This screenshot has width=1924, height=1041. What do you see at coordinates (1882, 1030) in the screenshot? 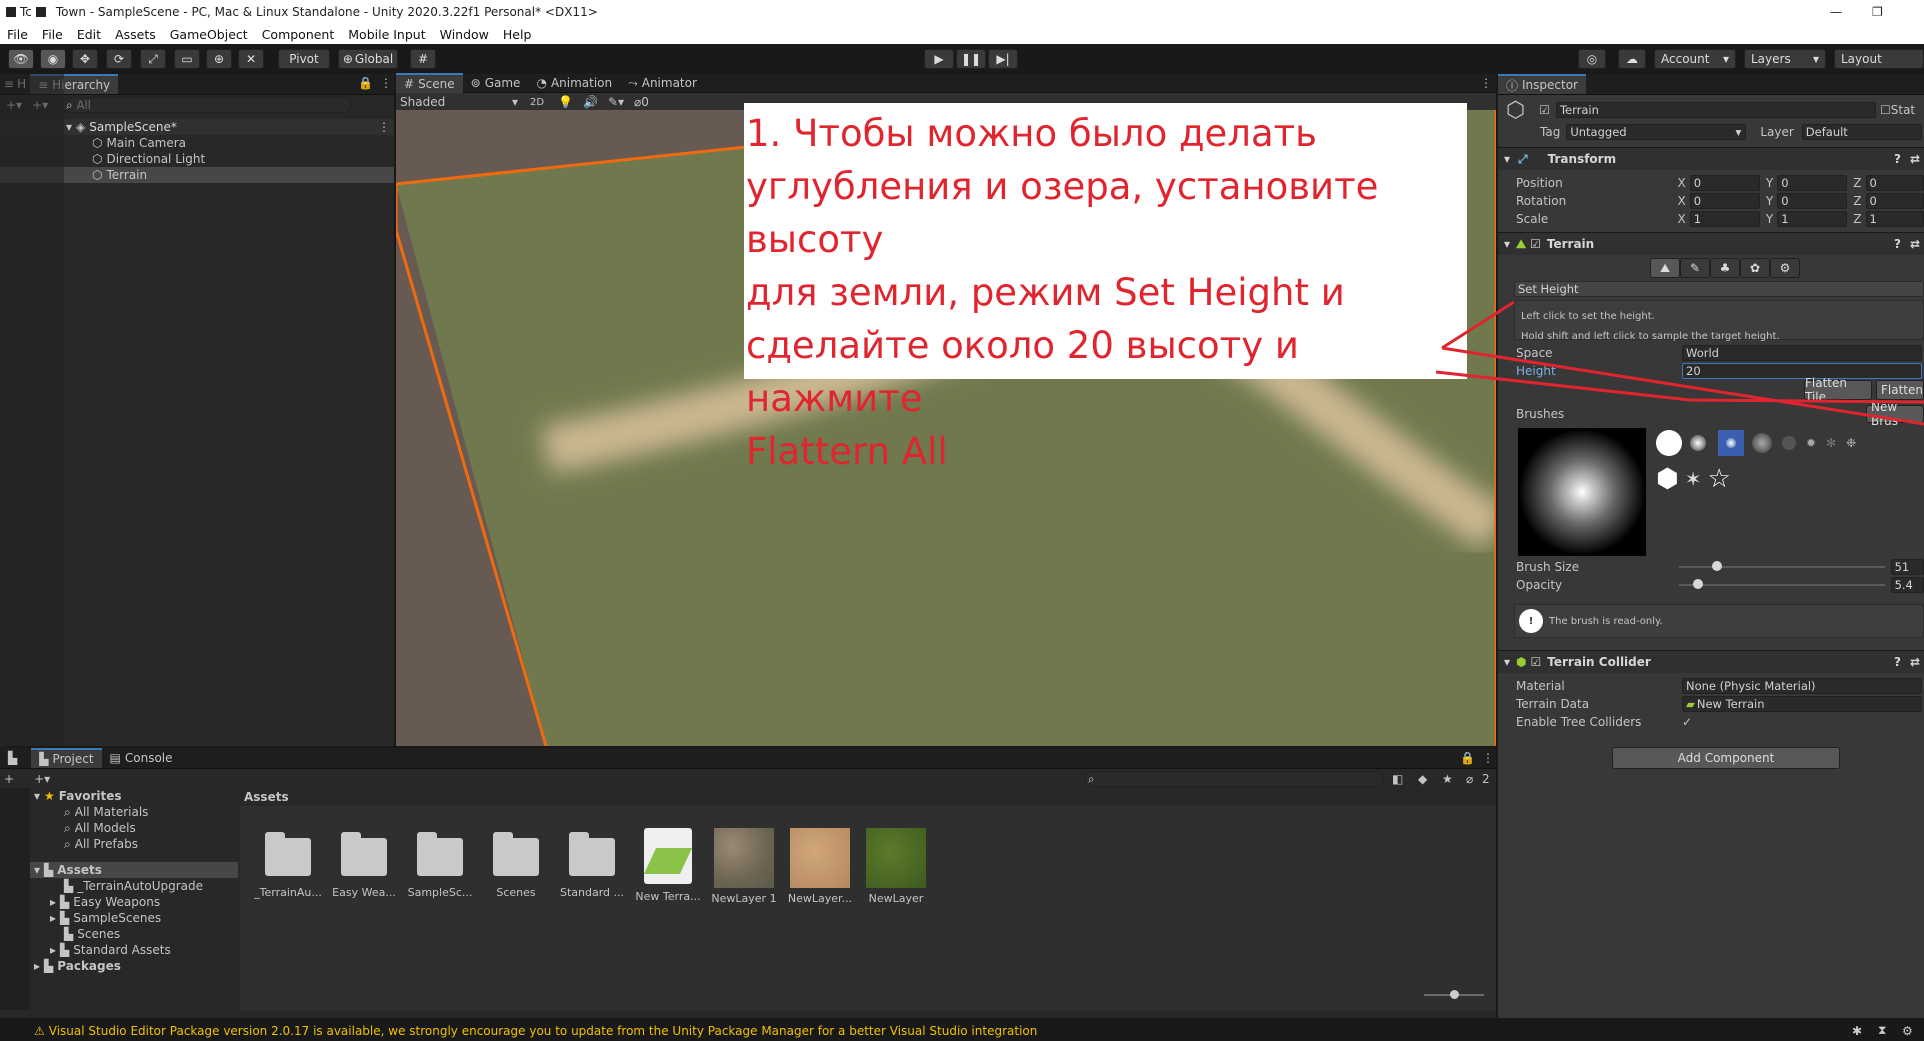
I see `progress-icon: ⧗` at bounding box center [1882, 1030].